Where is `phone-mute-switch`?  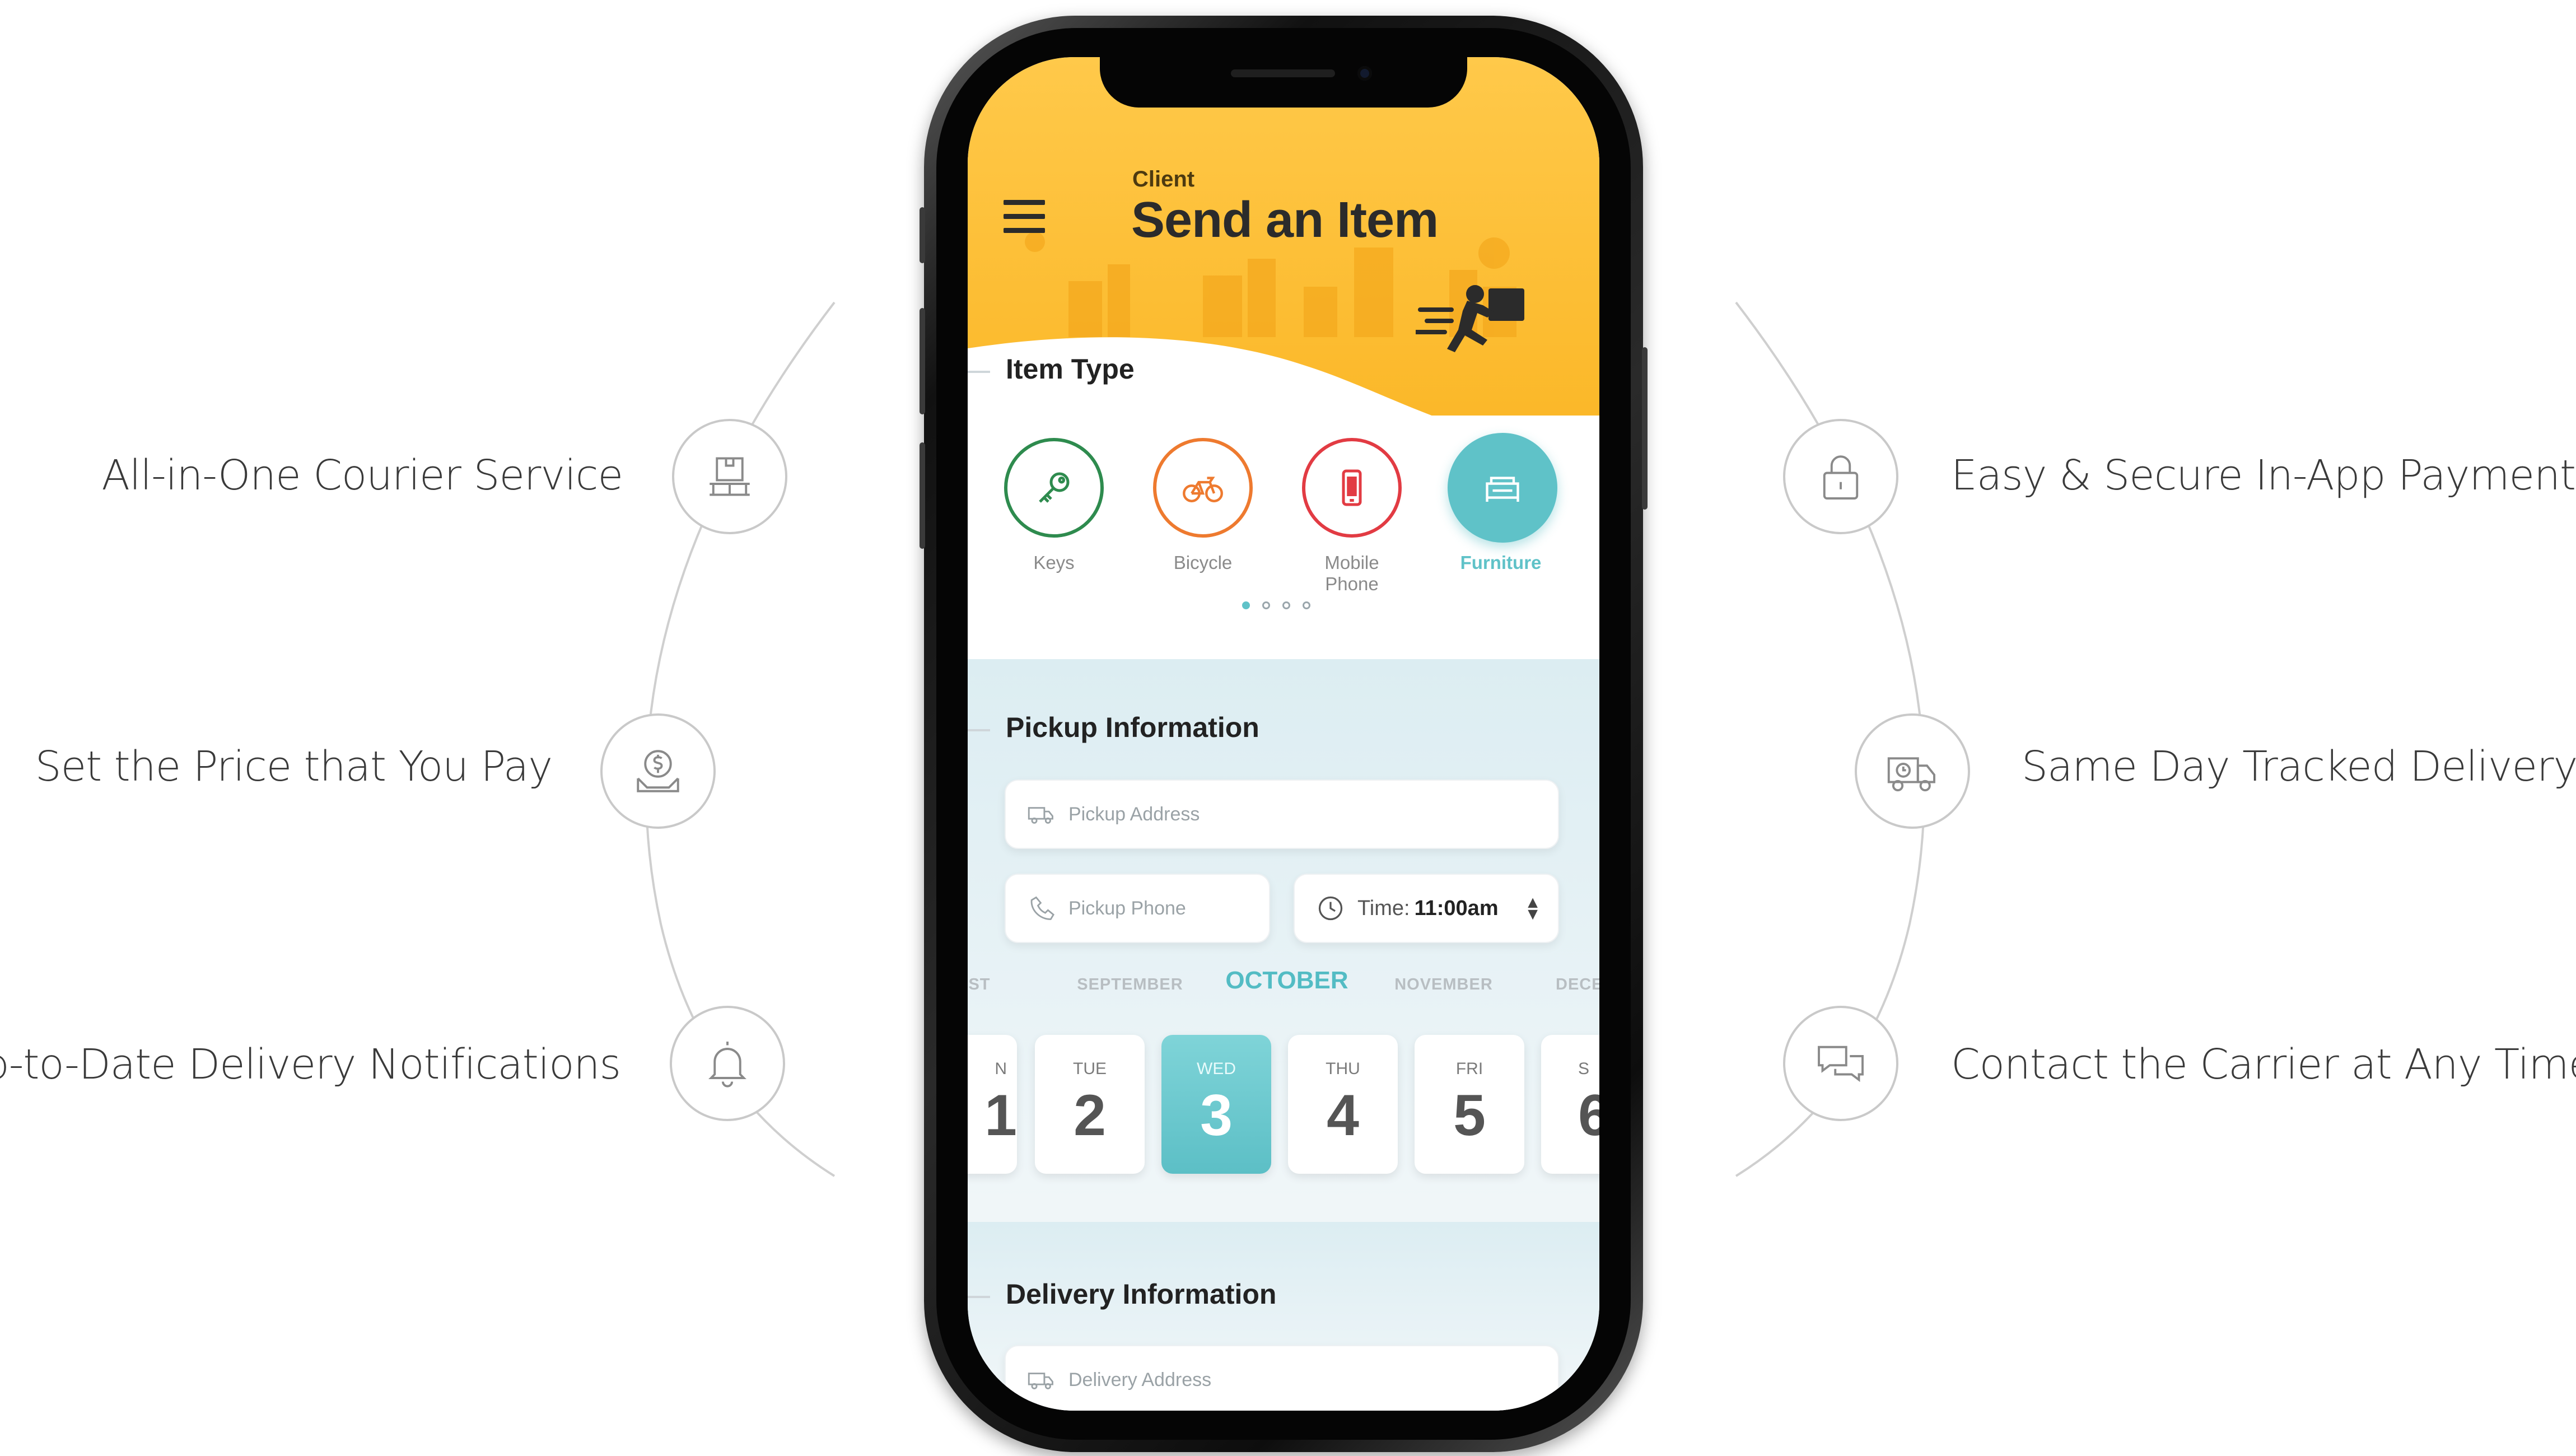
phone-mute-switch is located at coordinates (923, 235).